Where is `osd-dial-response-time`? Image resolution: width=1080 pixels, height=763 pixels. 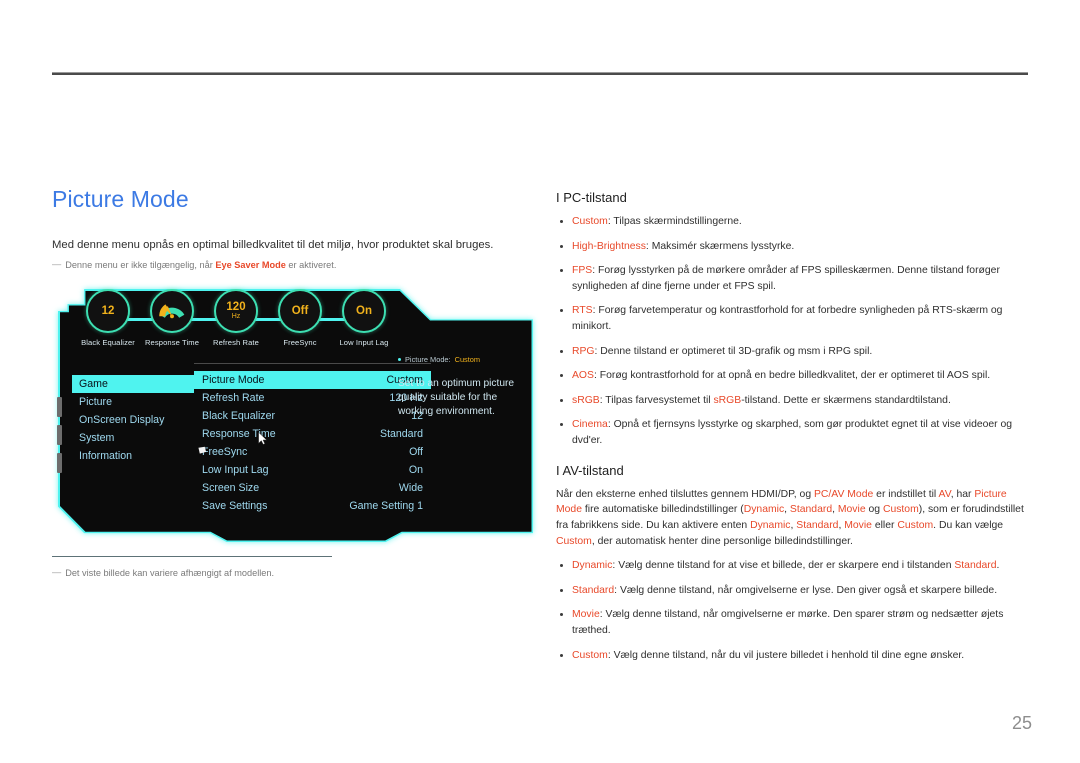
osd-dial-response-time is located at coordinates (172, 311).